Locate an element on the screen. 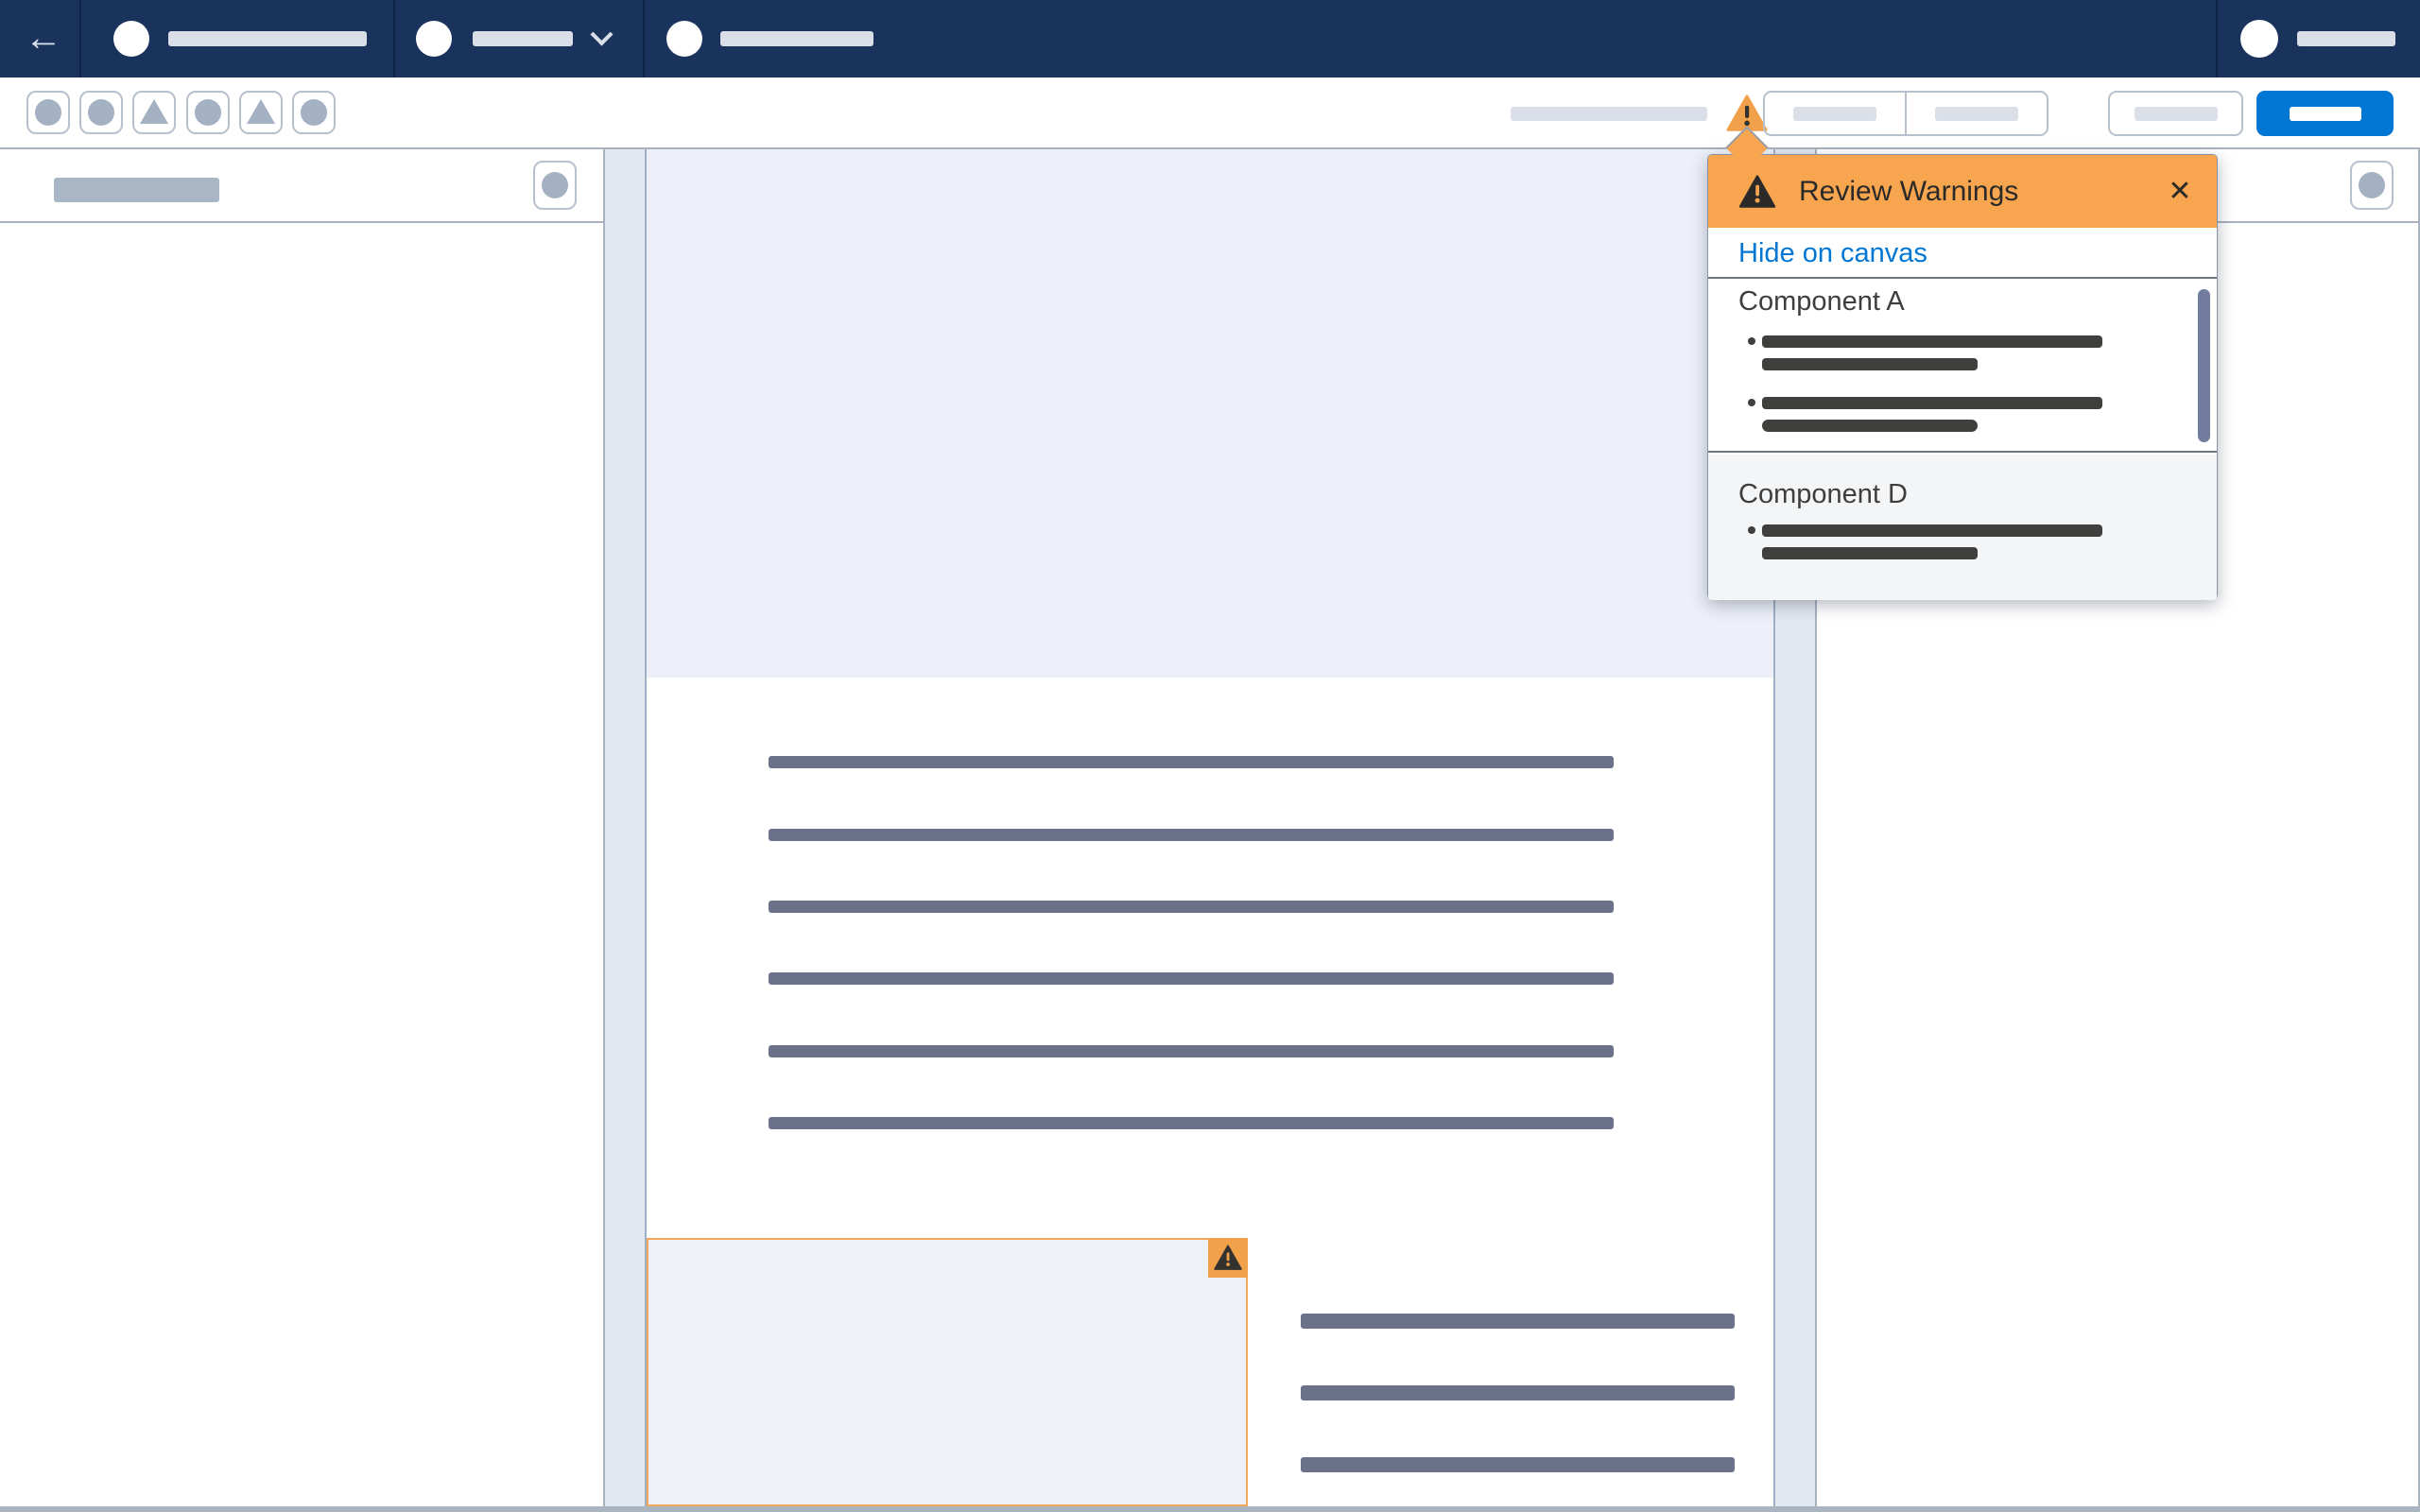  app-title-placeholder is located at coordinates (267, 38).